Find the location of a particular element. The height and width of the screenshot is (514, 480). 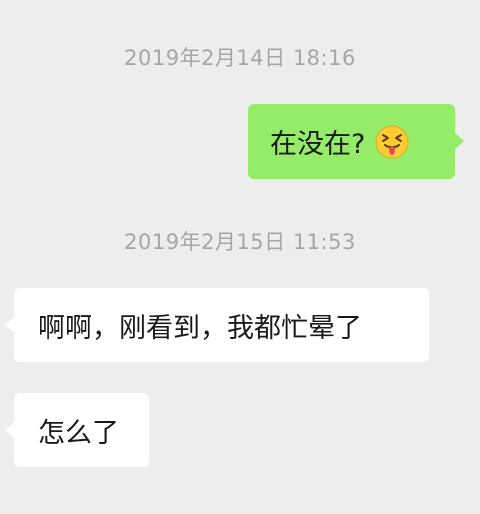

sent-message-bubble: 在没在? is located at coordinates (356, 141).